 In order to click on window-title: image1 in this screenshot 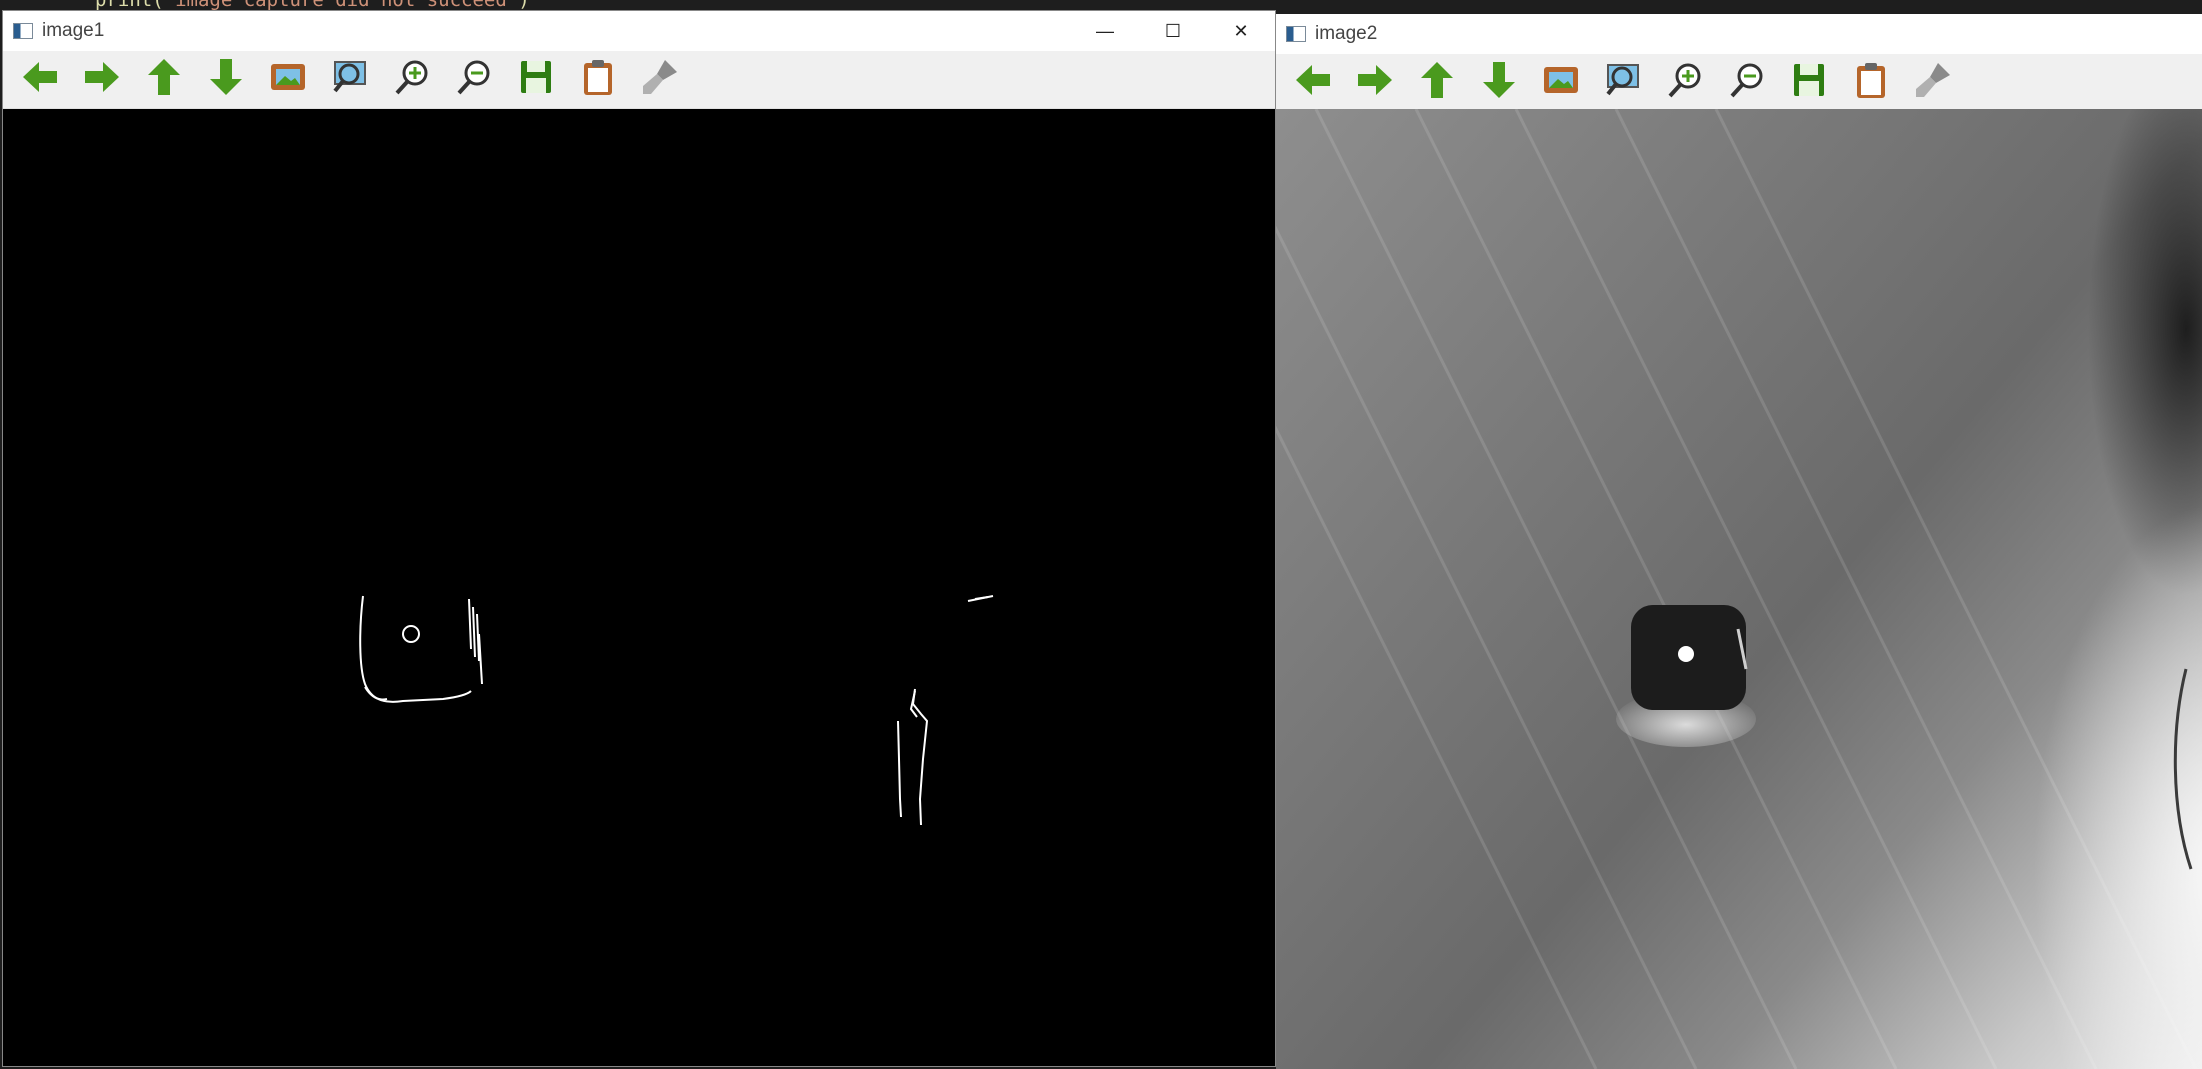, I will do `click(73, 30)`.